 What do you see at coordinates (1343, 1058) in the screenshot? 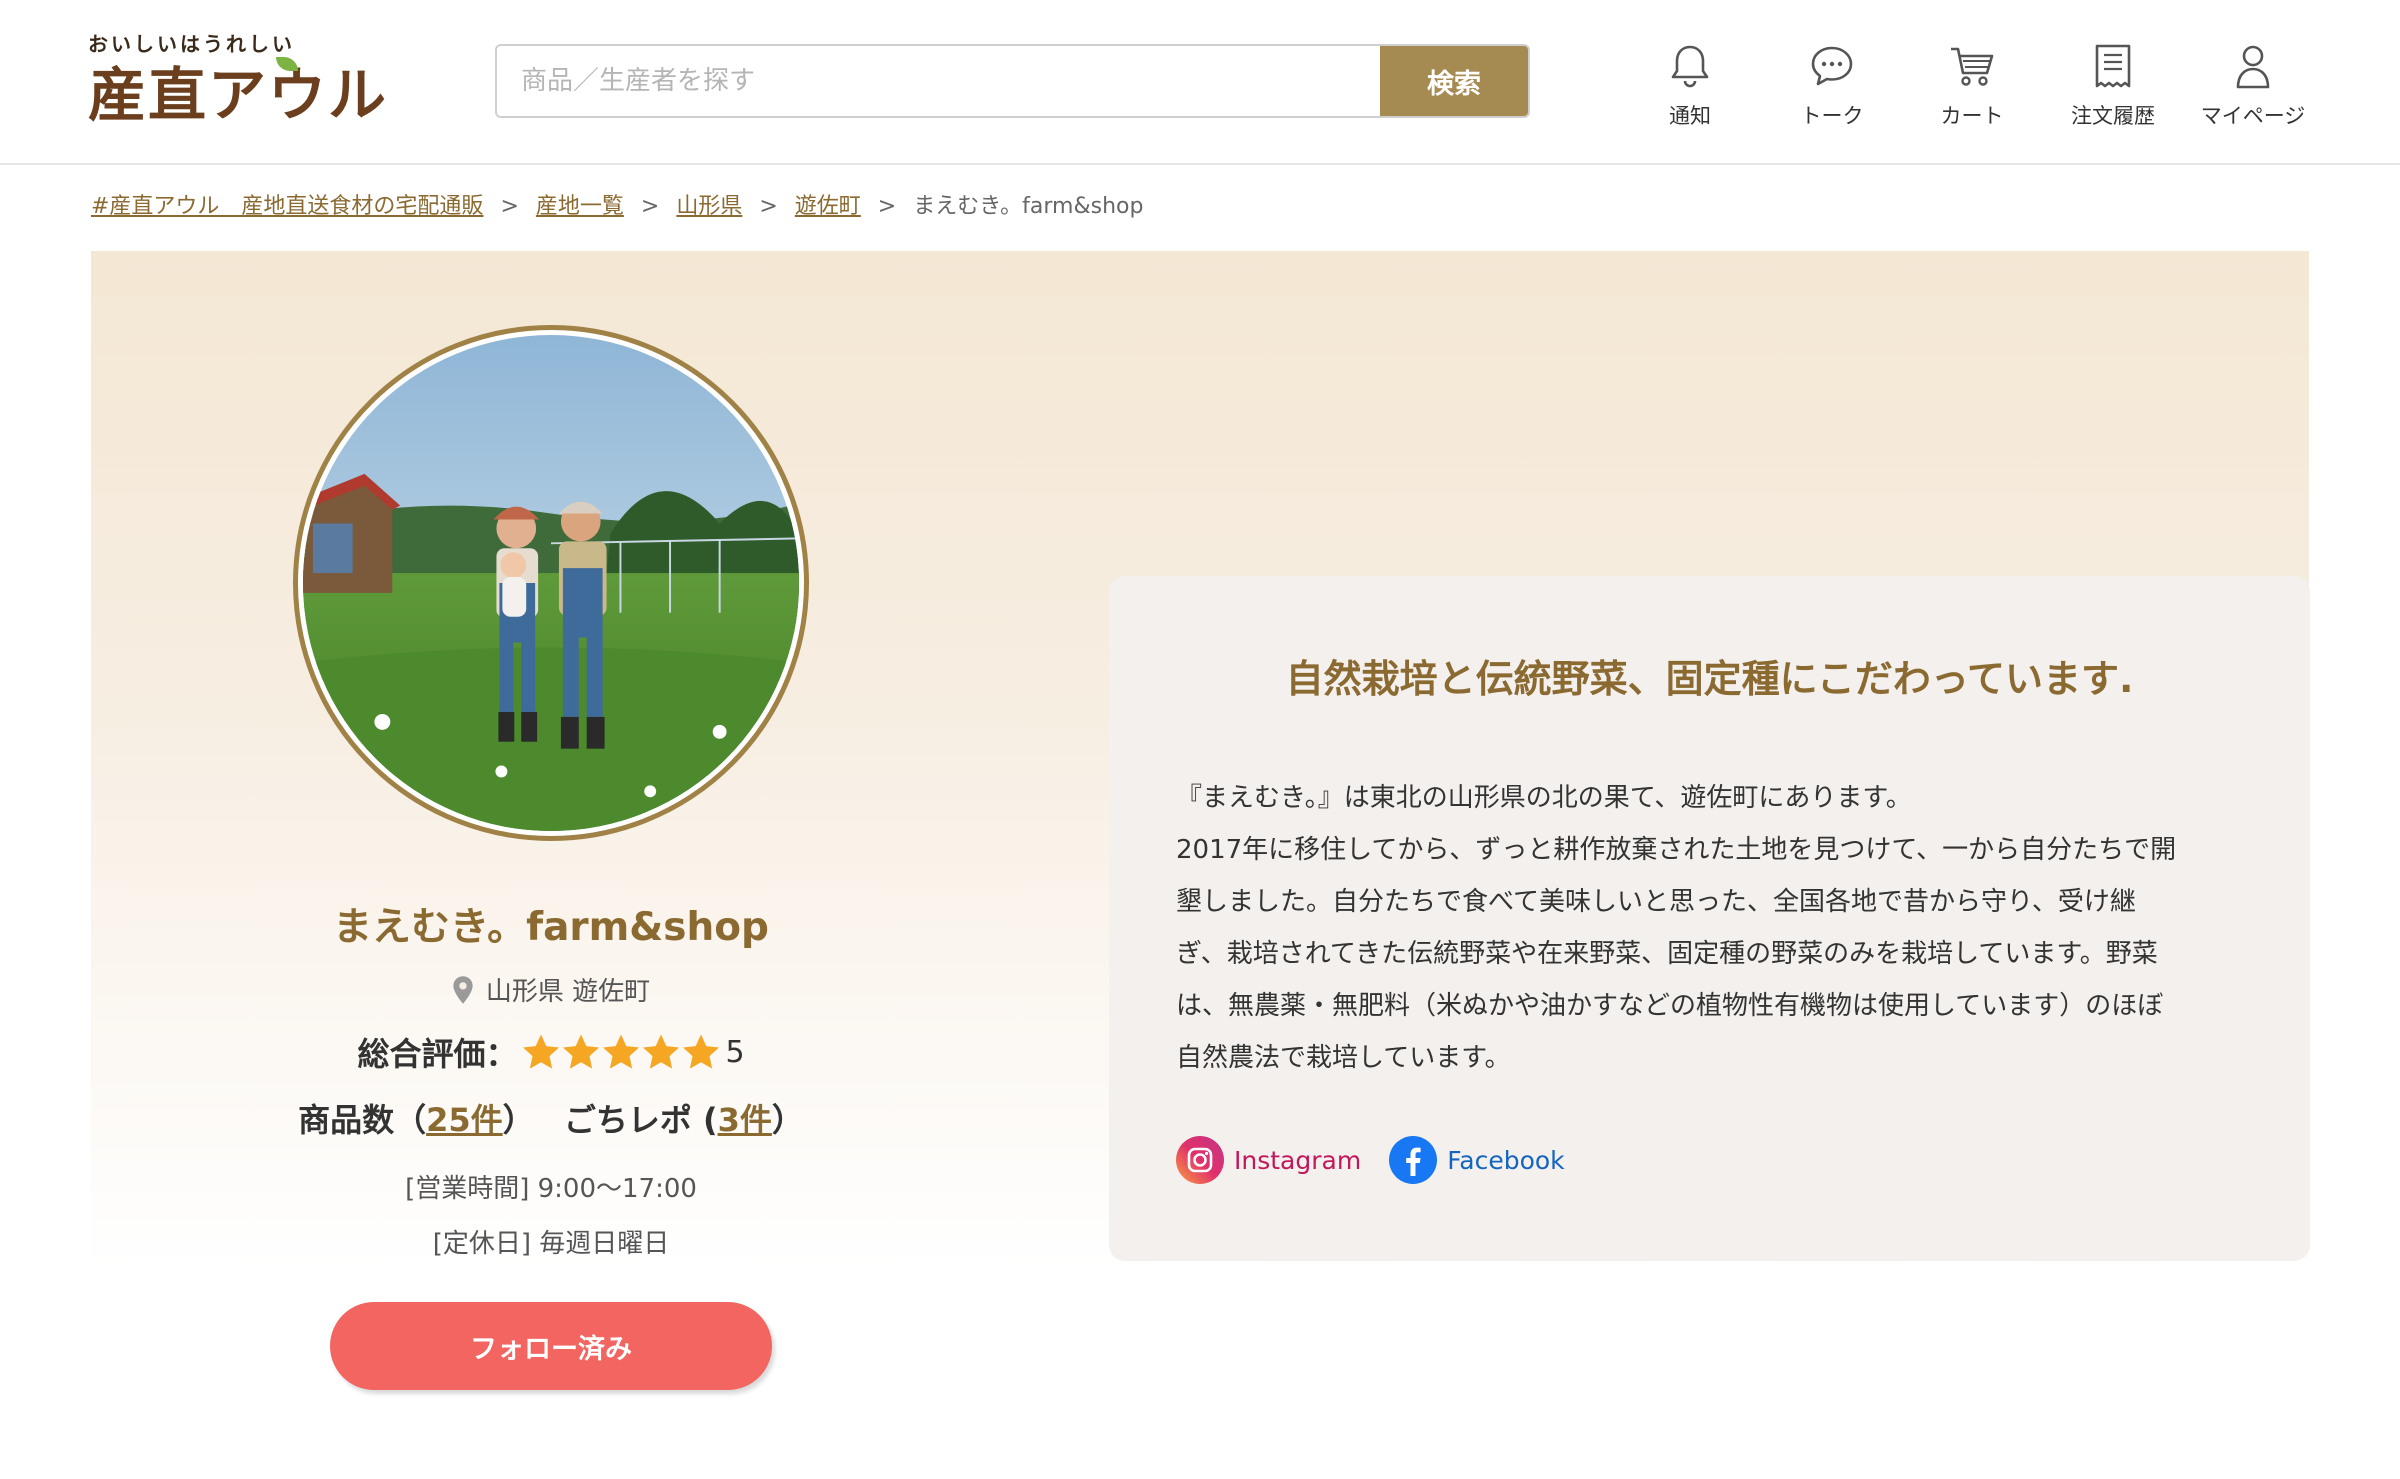
I see `intro-line: 自然農法で栽培しています。` at bounding box center [1343, 1058].